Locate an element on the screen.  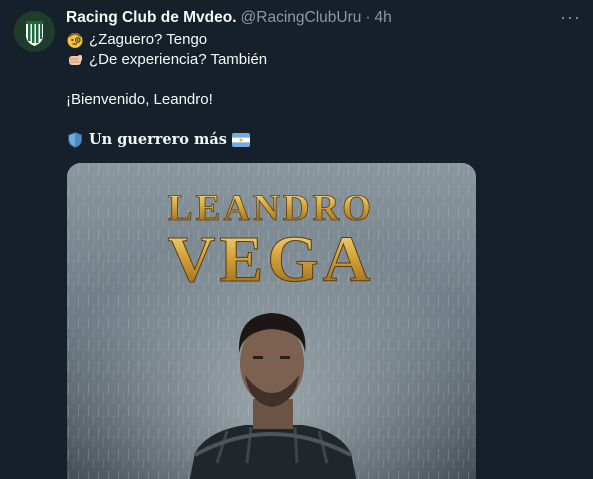
tweet-line-2: ¿De experiencia? También is located at coordinates (178, 59).